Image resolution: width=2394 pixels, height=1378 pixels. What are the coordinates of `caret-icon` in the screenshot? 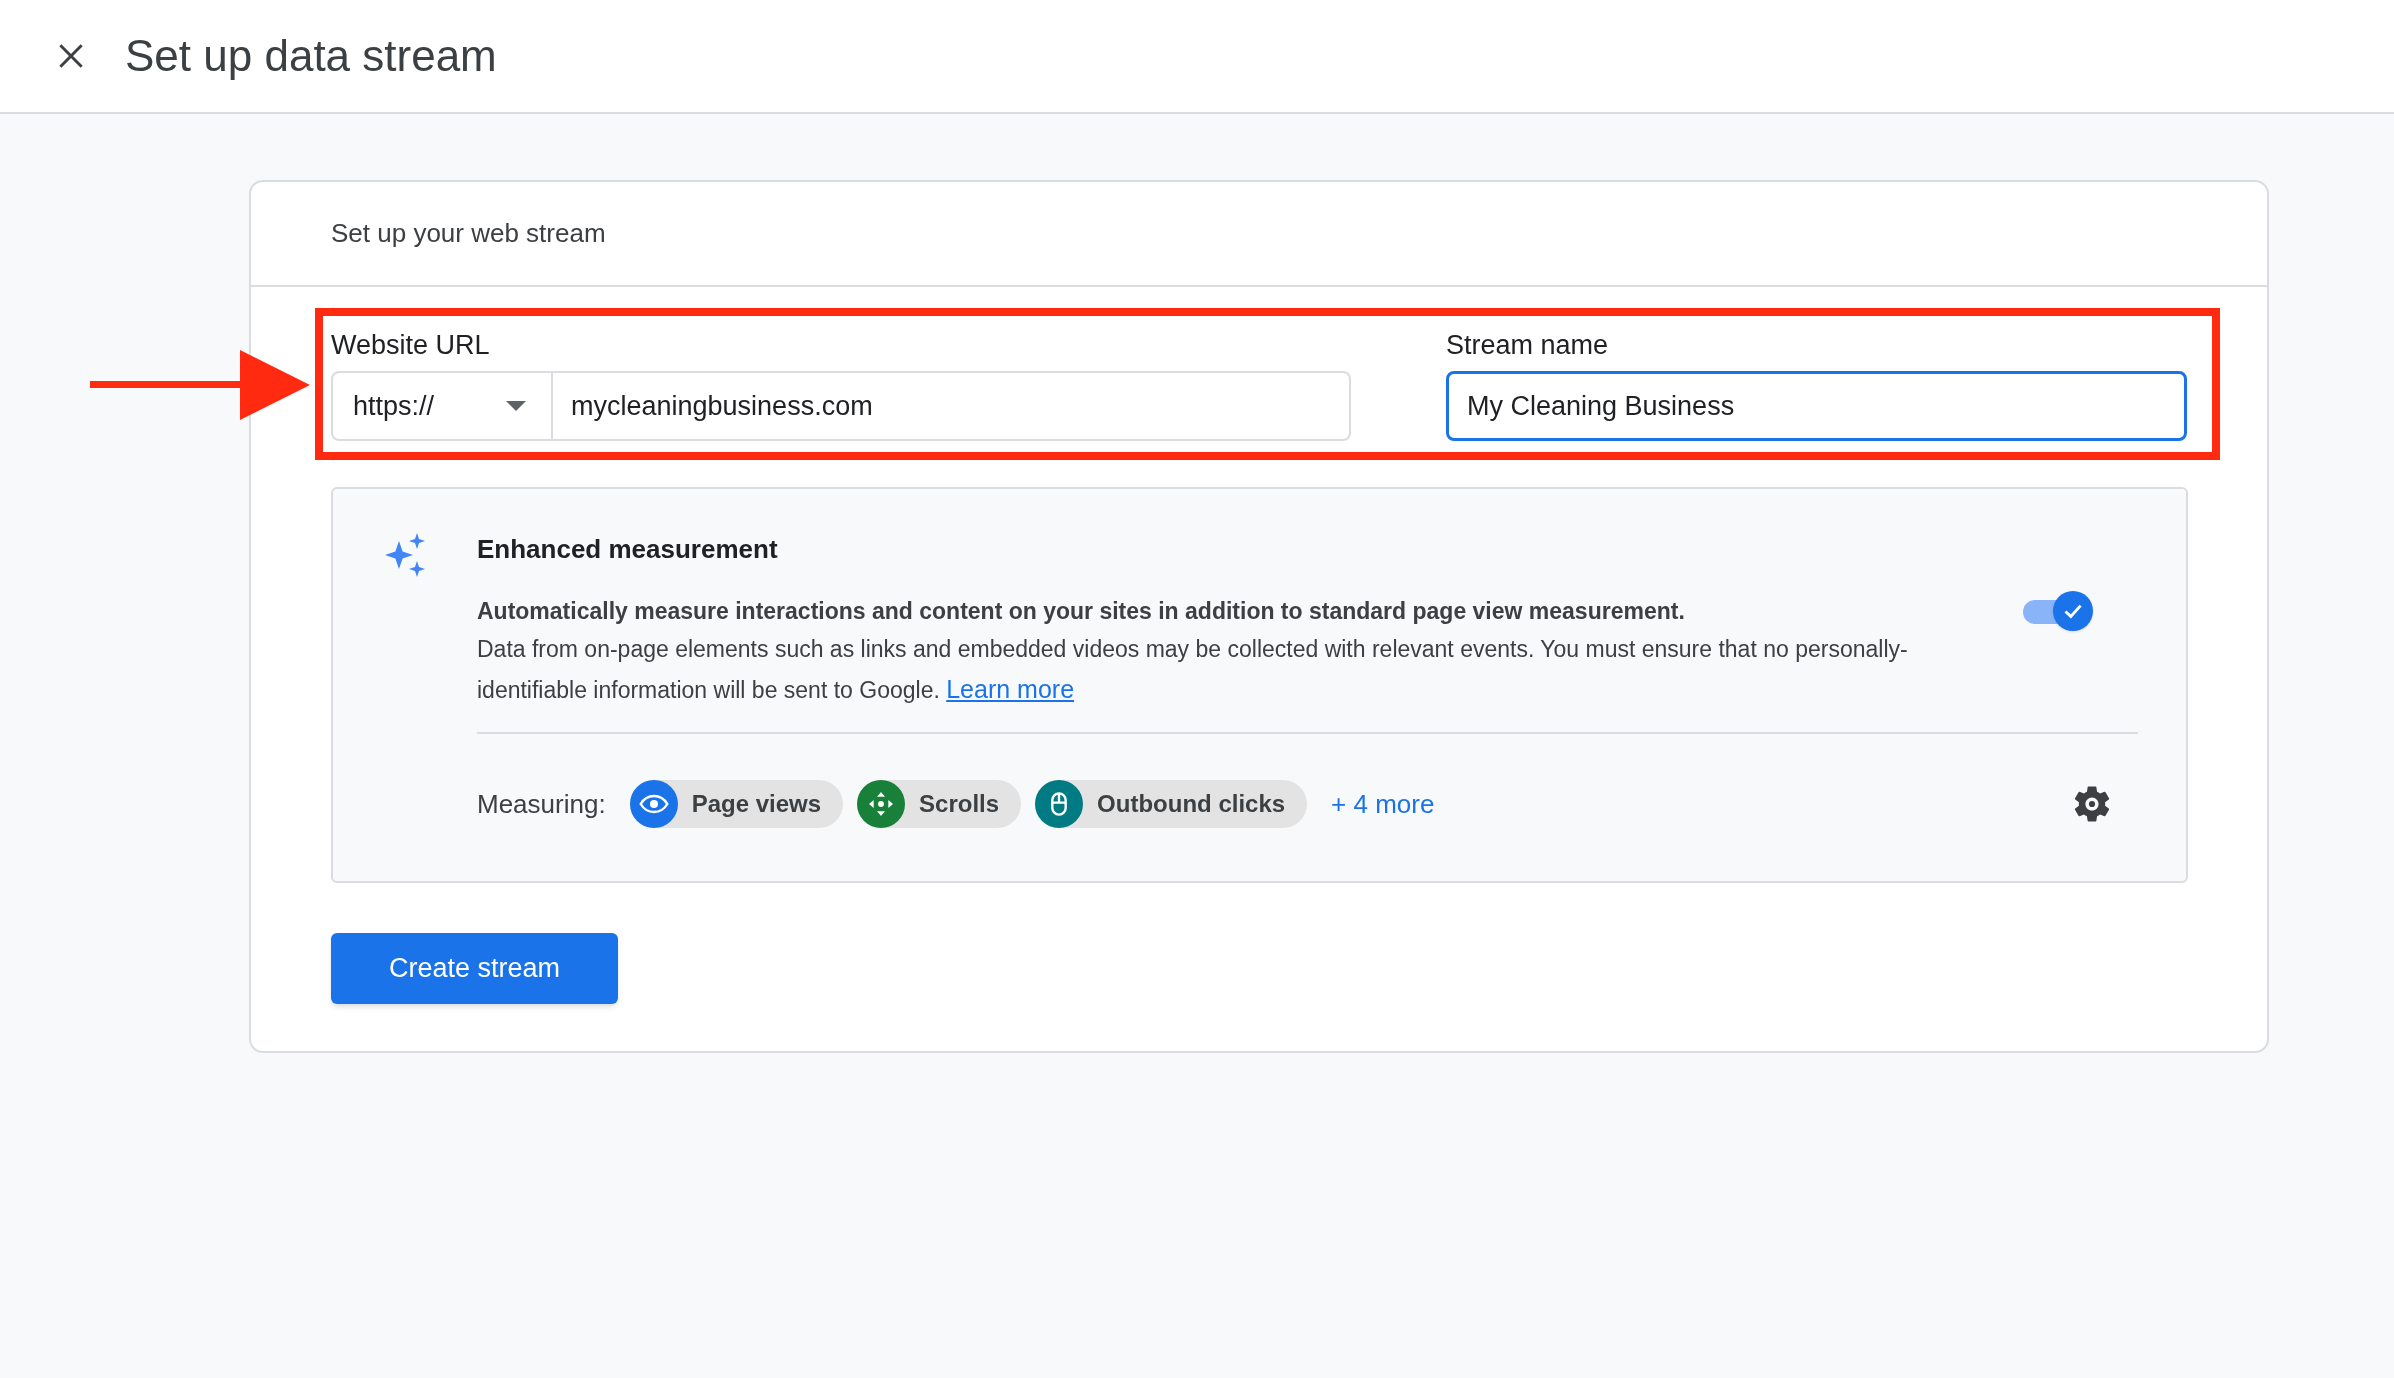 It's located at (516, 406).